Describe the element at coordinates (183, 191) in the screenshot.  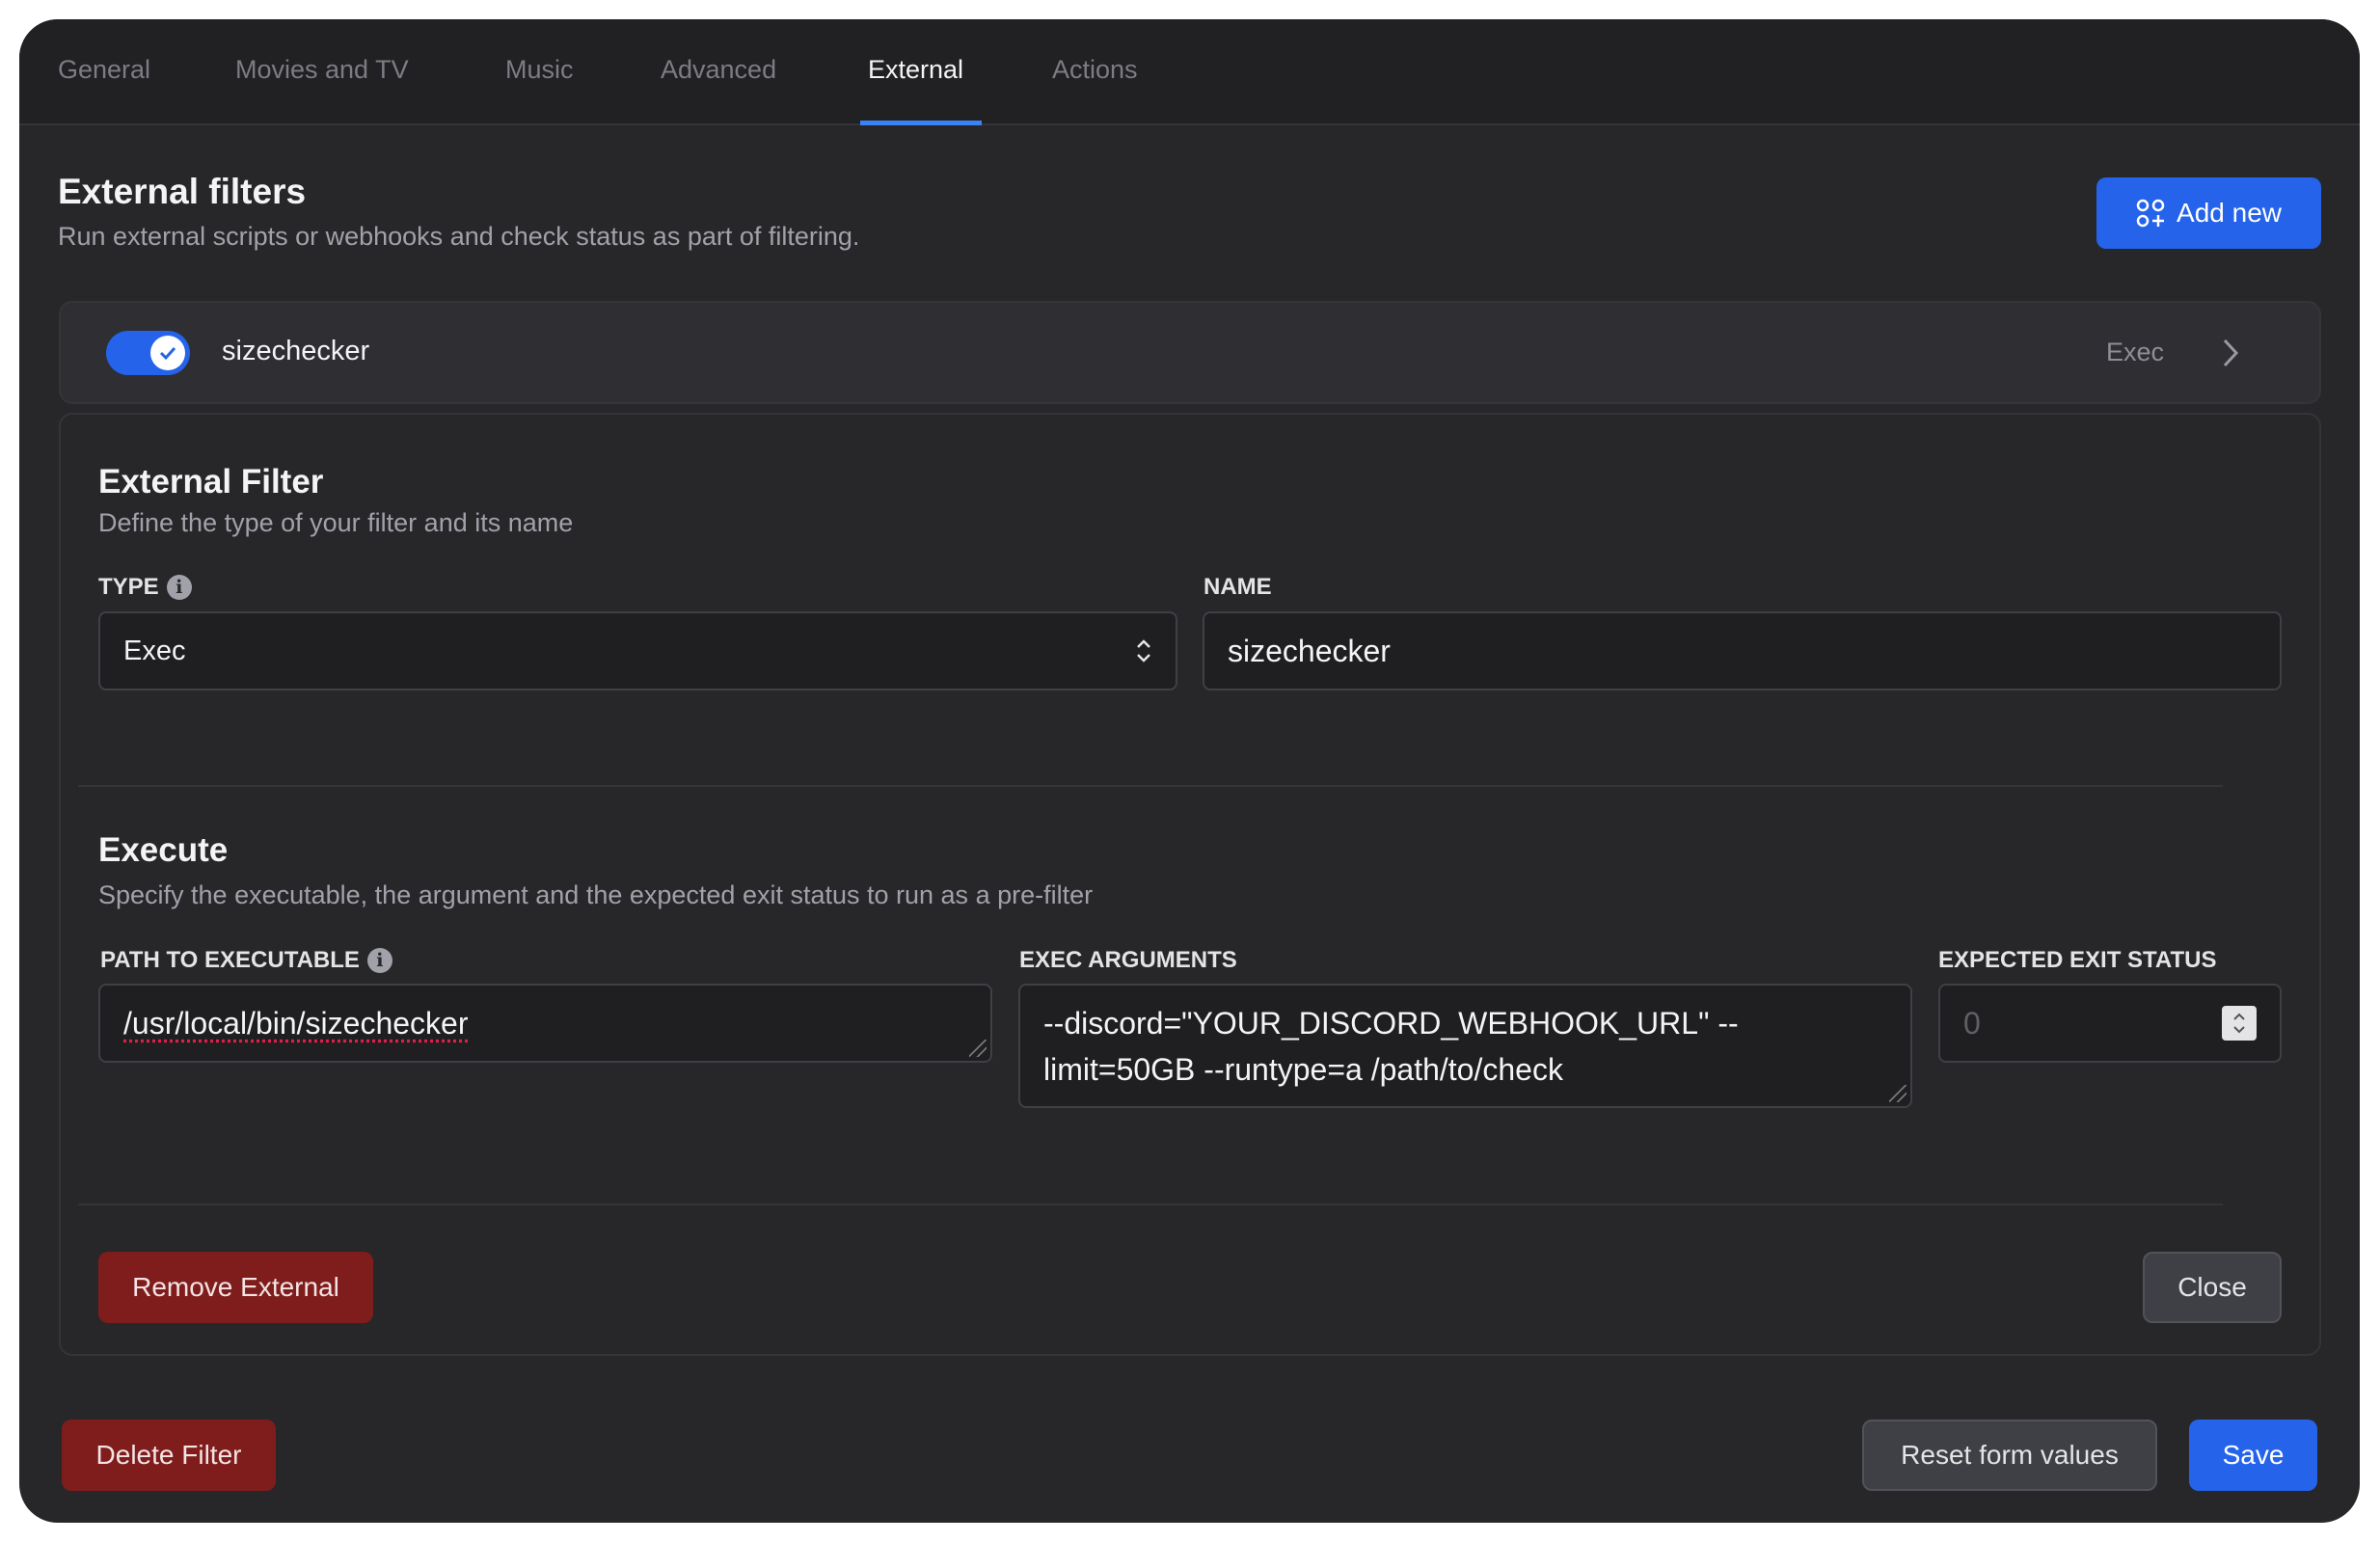
I see `page-title: External filters` at that location.